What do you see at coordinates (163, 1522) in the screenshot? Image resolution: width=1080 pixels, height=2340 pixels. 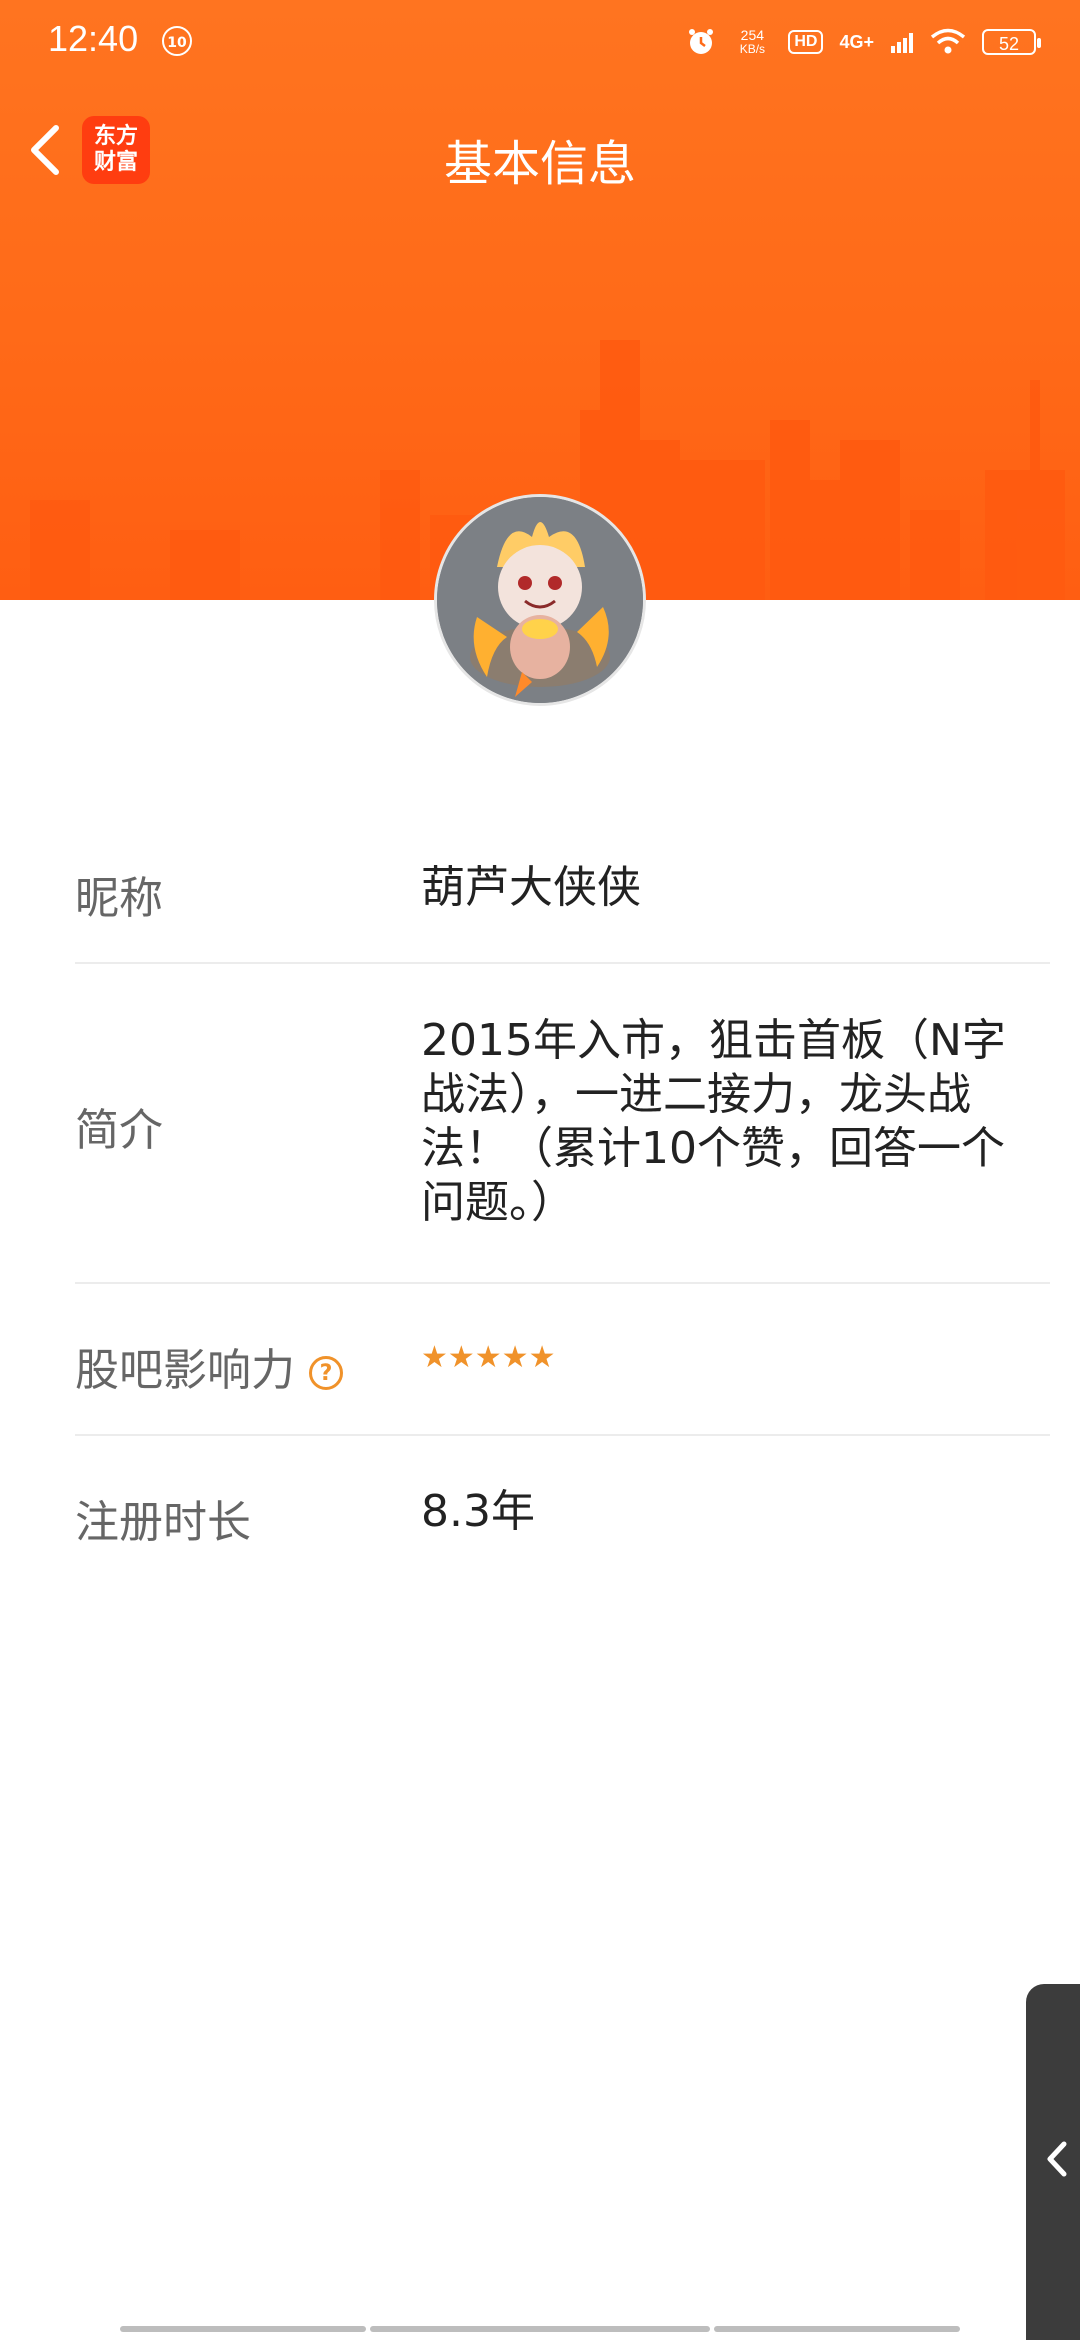 I see `registration-label: 注册时长` at bounding box center [163, 1522].